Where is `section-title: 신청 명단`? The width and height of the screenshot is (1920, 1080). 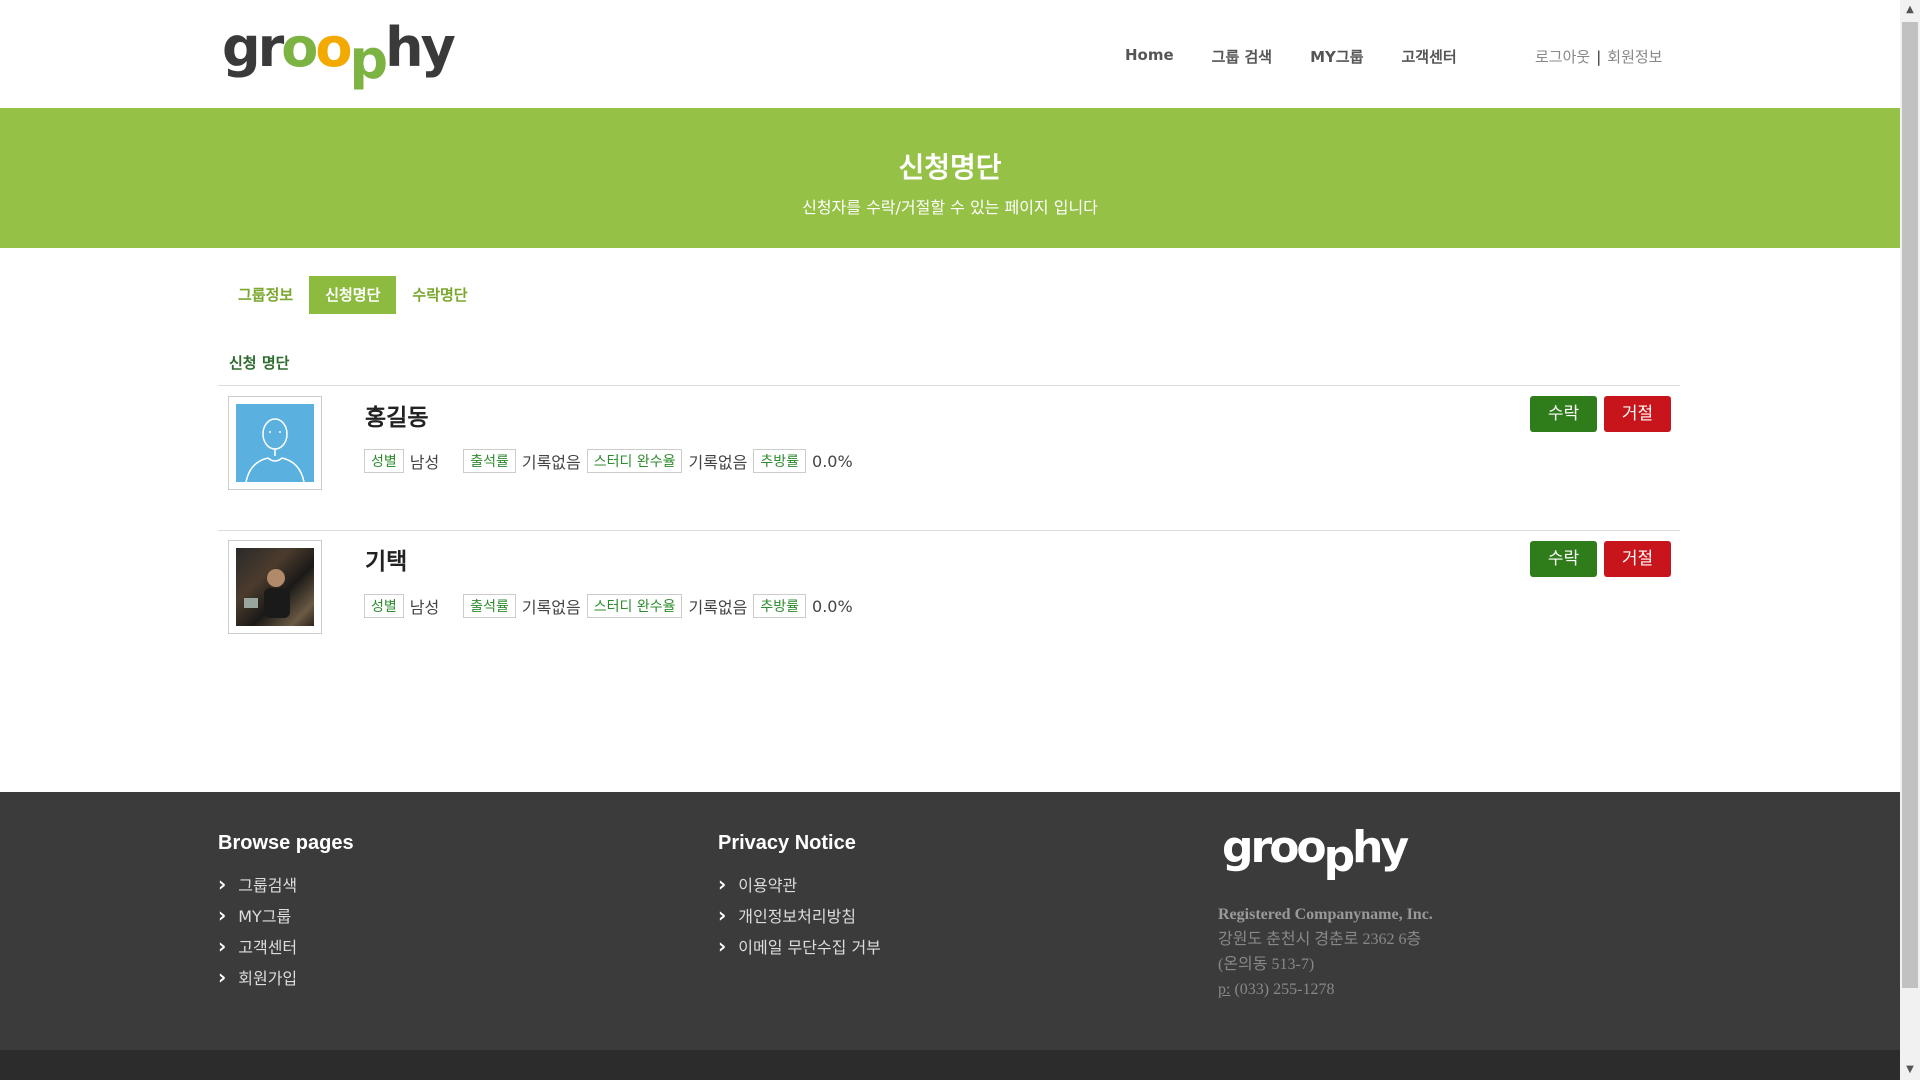 section-title: 신청 명단 is located at coordinates (259, 363).